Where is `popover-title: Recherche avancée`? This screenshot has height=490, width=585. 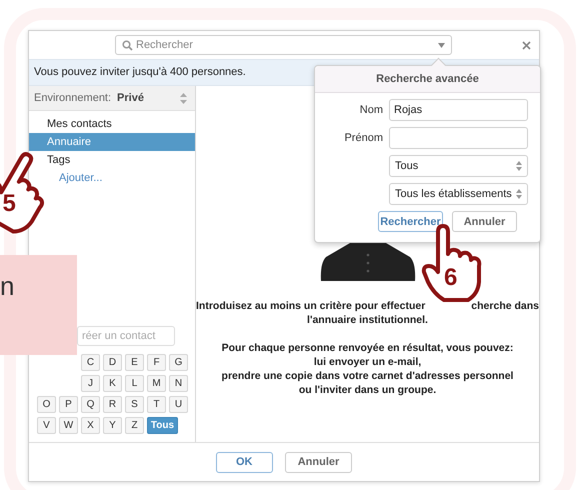 popover-title: Recherche avancée is located at coordinates (427, 79).